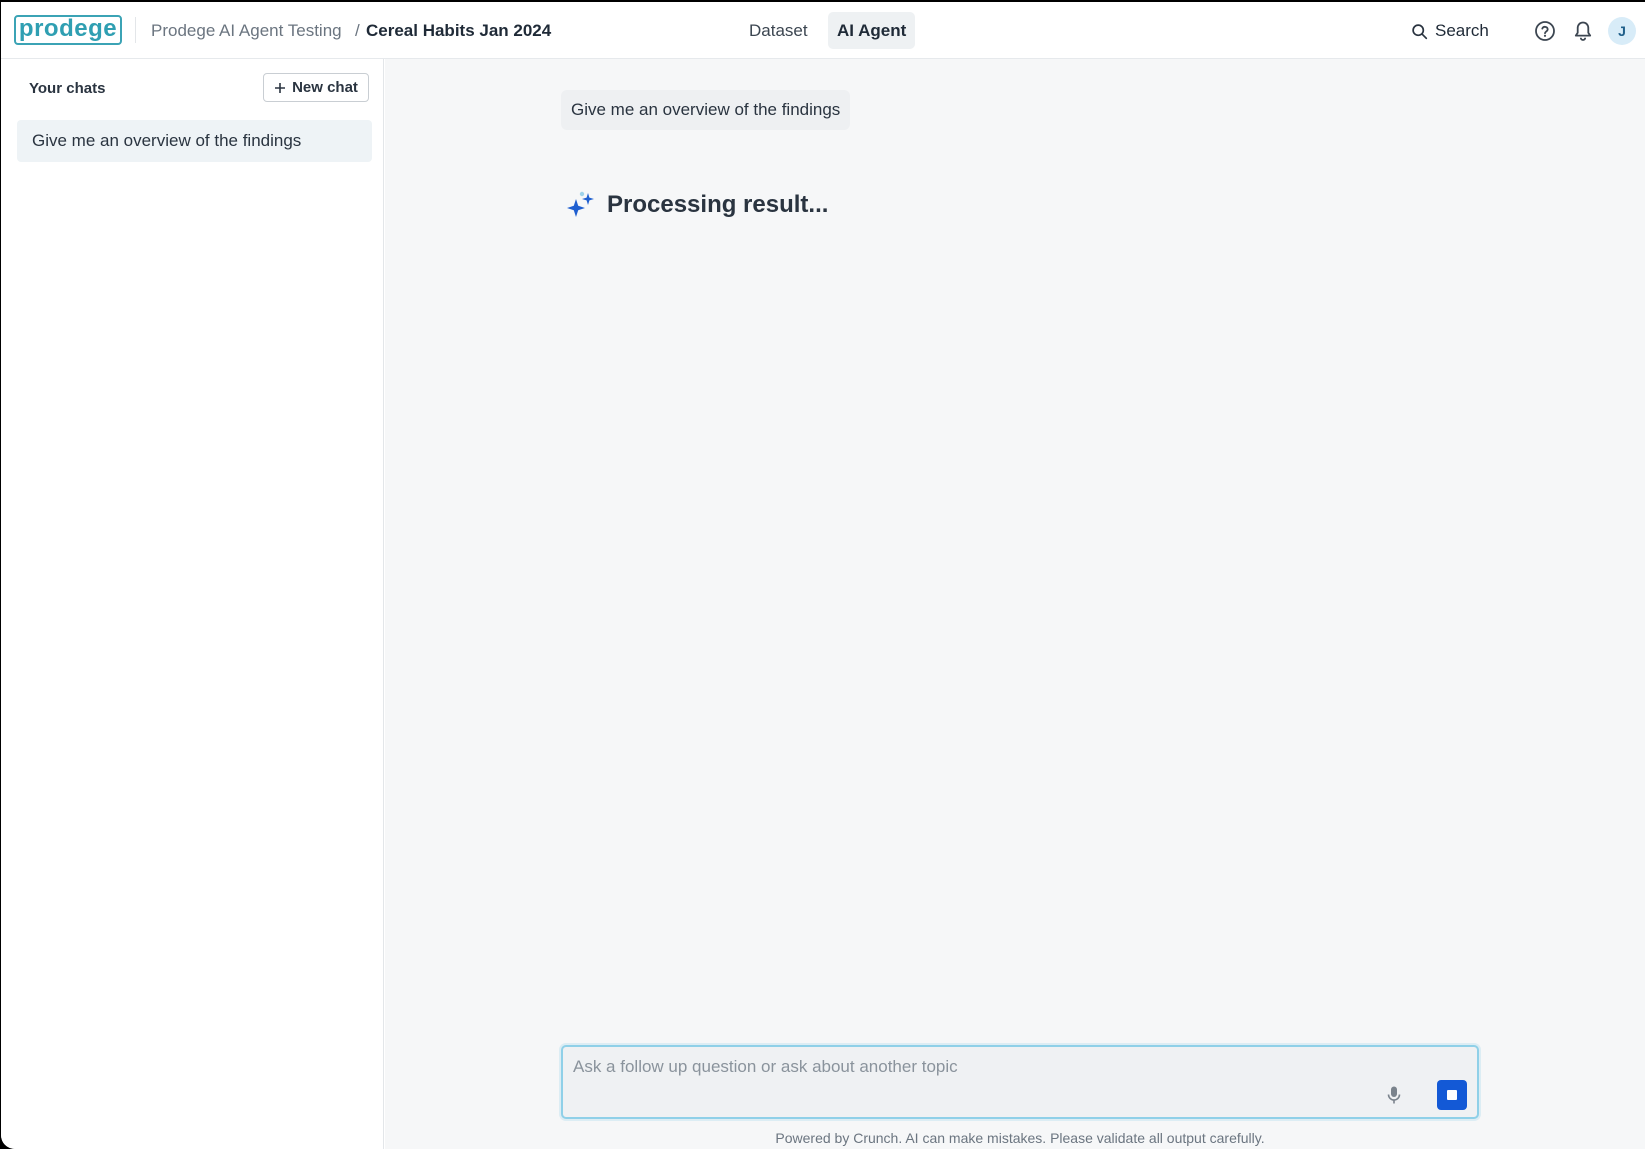  What do you see at coordinates (325, 87) in the screenshot?
I see `new-chat-label: New chat` at bounding box center [325, 87].